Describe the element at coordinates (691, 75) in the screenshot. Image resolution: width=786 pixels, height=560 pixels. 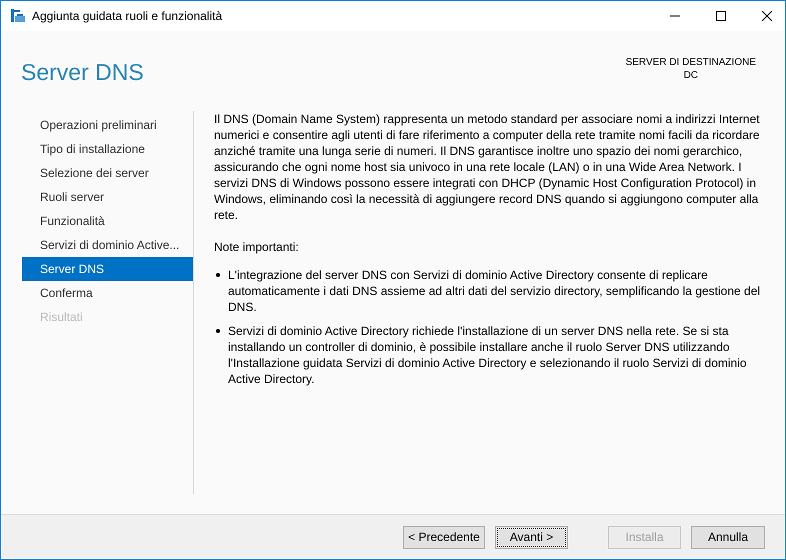
I see `destination-server: DC` at that location.